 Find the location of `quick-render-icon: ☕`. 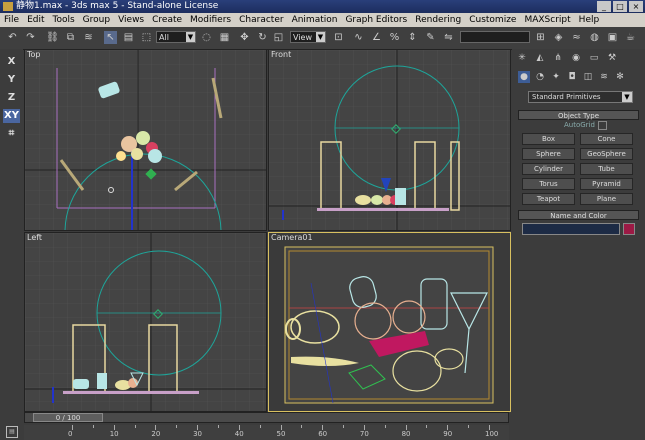

quick-render-icon: ☕ is located at coordinates (630, 37).